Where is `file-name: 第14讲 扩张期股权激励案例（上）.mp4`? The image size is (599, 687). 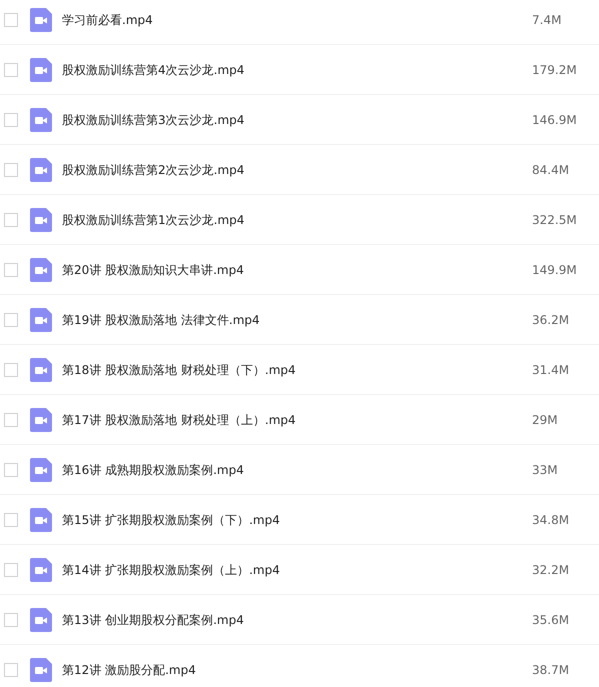
file-name: 第14讲 扩张期股权激励案例（上）.mp4 is located at coordinates (297, 569).